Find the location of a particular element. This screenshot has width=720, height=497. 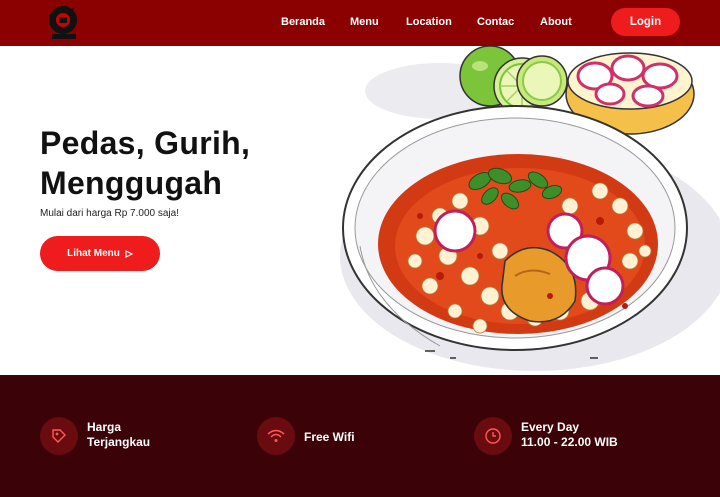

nav-about: About is located at coordinates (556, 22).